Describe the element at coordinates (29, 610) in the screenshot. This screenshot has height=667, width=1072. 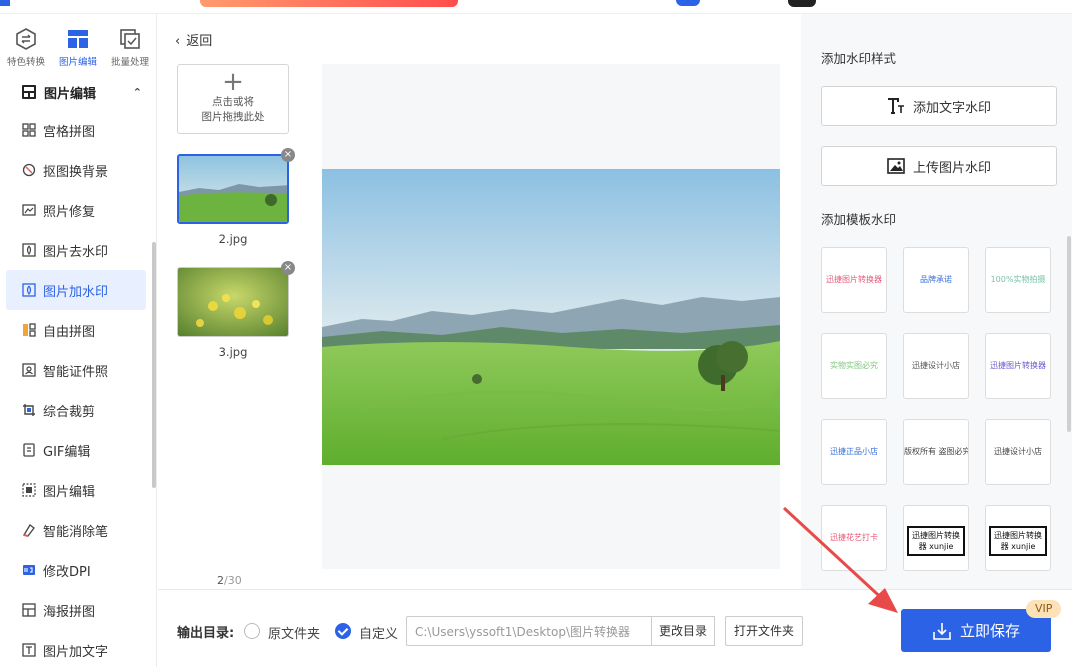
I see `poster-icon` at that location.